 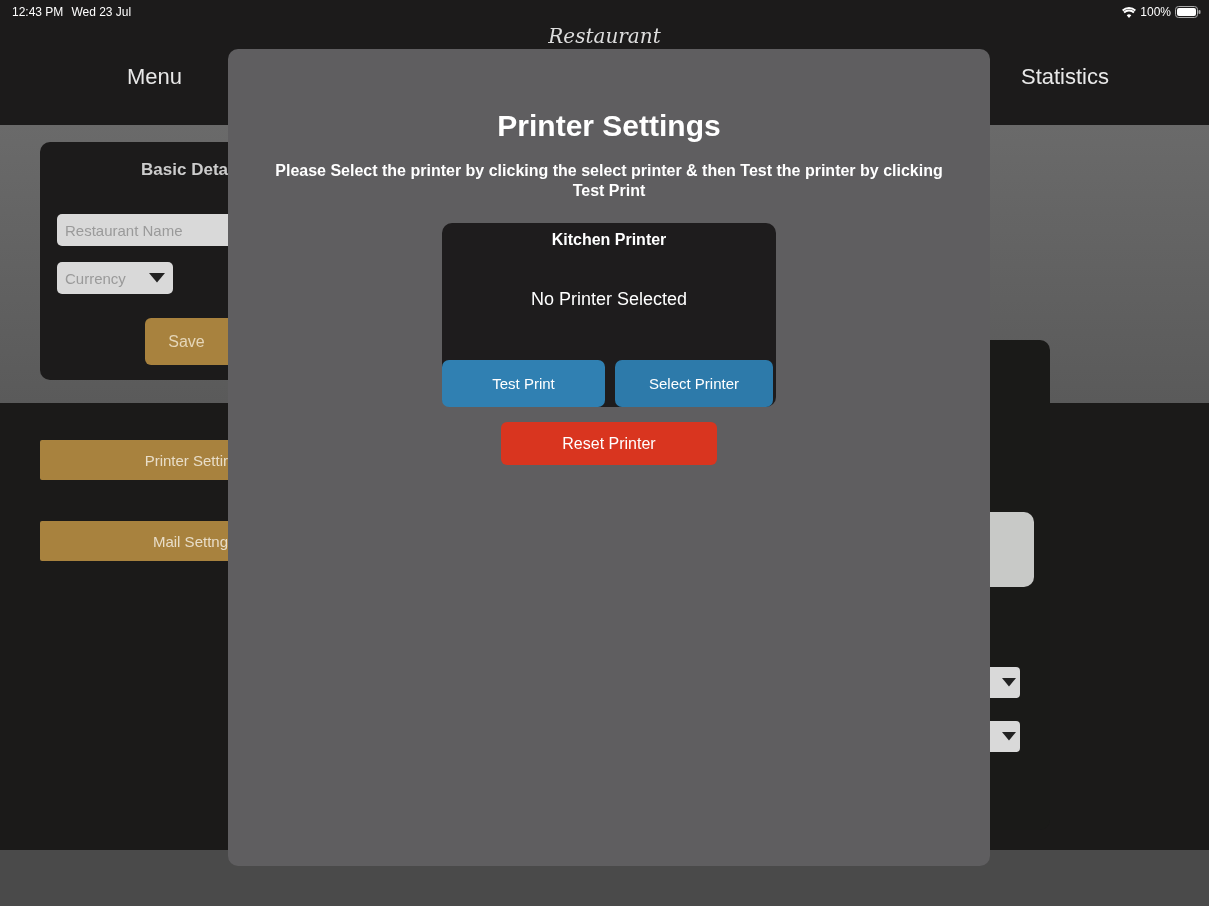 What do you see at coordinates (155, 77) in the screenshot?
I see `nav-tab: Menu` at bounding box center [155, 77].